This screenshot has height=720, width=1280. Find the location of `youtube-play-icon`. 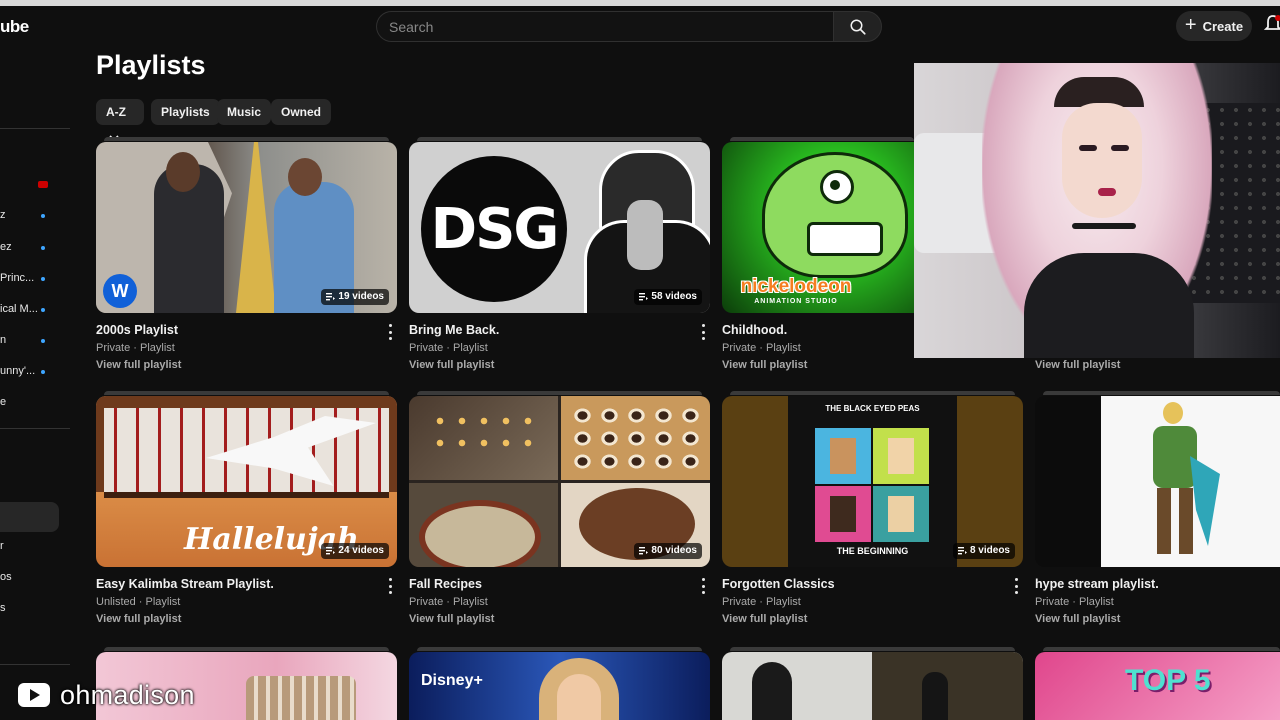

youtube-play-icon is located at coordinates (34, 695).